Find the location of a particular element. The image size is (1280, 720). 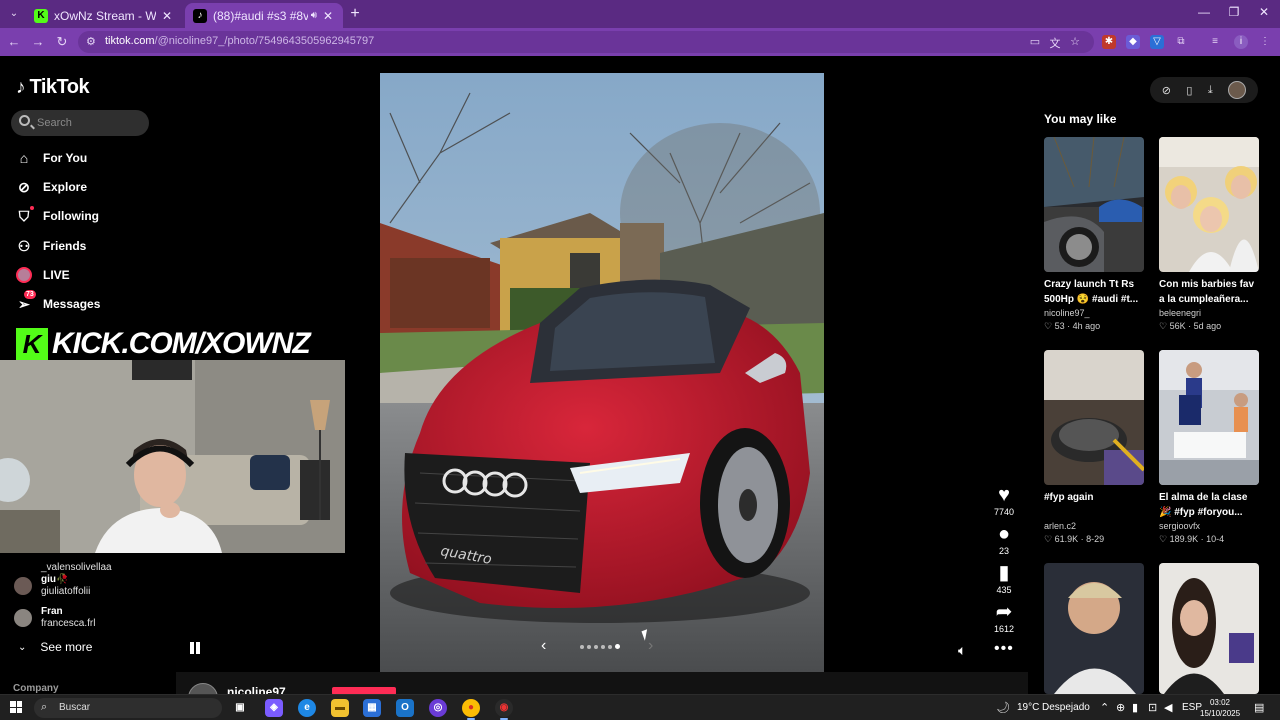

translate-icon: 文 is located at coordinates (1055, 43).